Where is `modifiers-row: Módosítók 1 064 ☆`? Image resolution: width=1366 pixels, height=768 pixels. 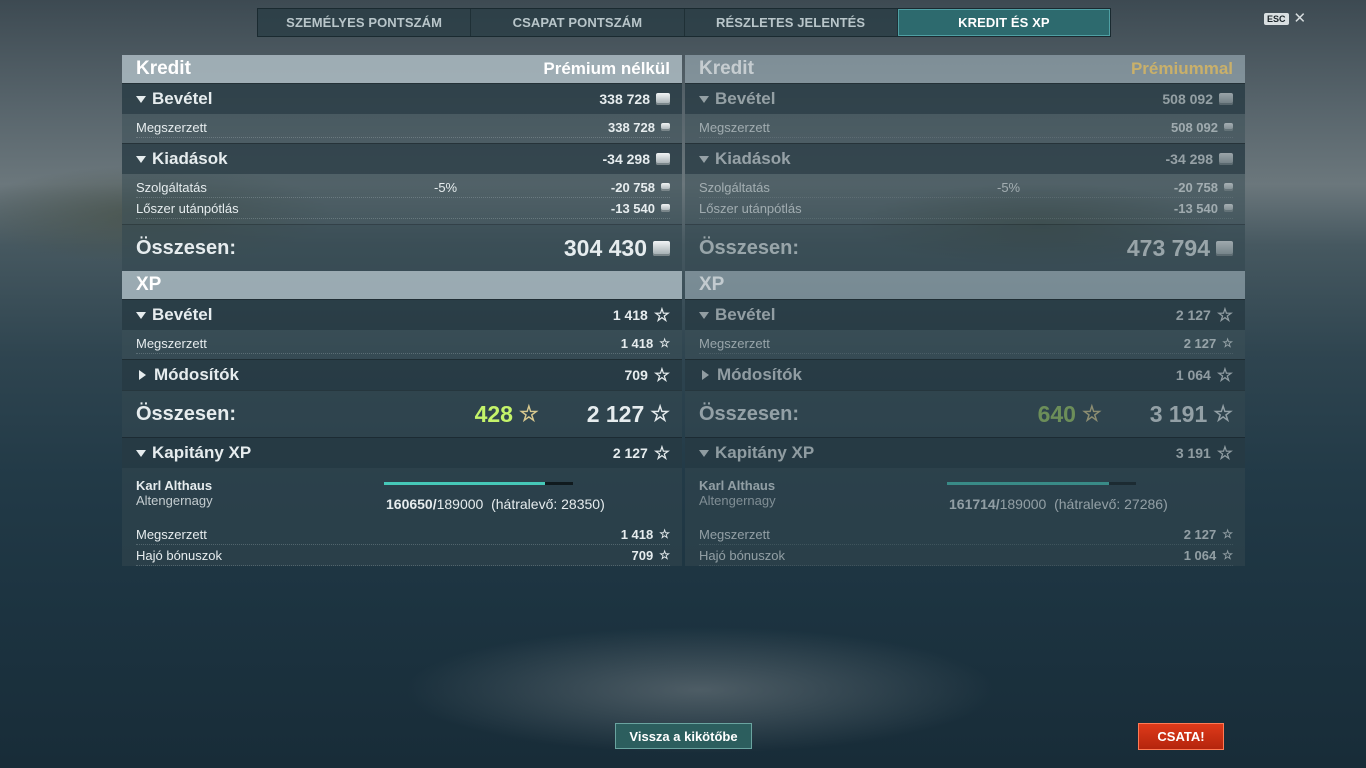 modifiers-row: Módosítók 1 064 ☆ is located at coordinates (965, 374).